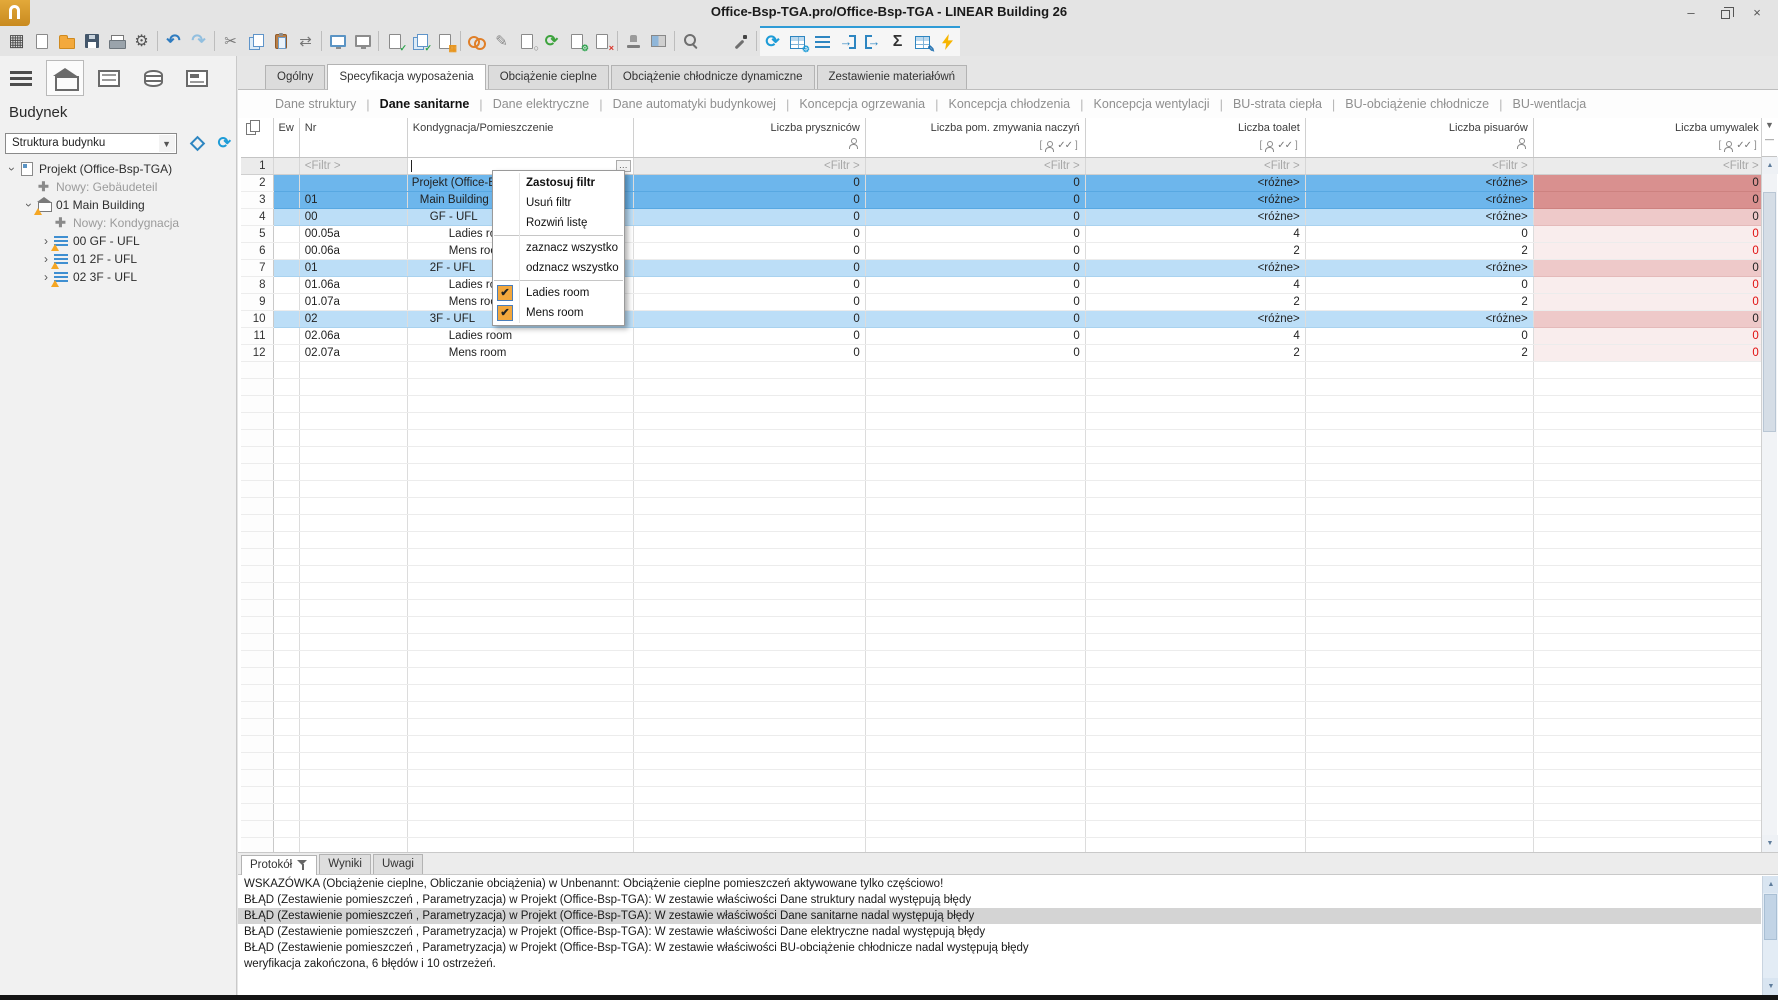 Image resolution: width=1778 pixels, height=1000 pixels. What do you see at coordinates (1691, 13) in the screenshot?
I see `minimize-button: –` at bounding box center [1691, 13].